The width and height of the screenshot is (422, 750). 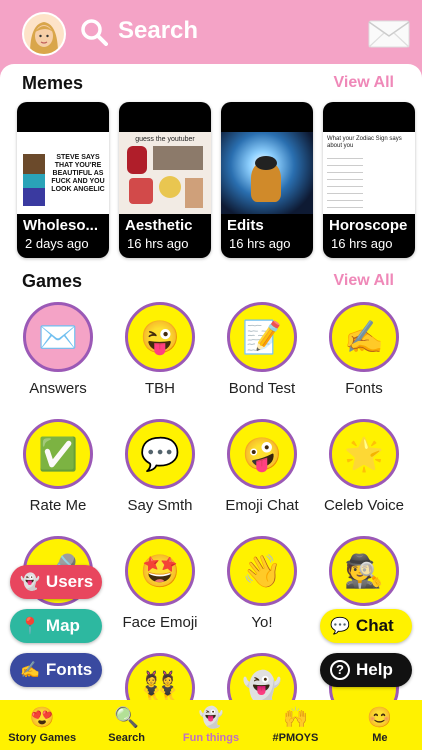 What do you see at coordinates (374, 669) in the screenshot?
I see `help-label: Help` at bounding box center [374, 669].